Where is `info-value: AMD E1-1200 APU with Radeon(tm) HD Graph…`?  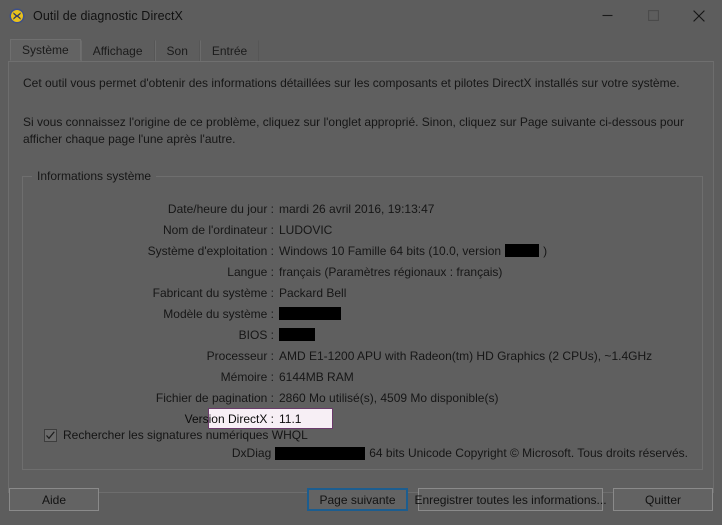
info-value: AMD E1-1200 APU with Radeon(tm) HD Graph… is located at coordinates (466, 355).